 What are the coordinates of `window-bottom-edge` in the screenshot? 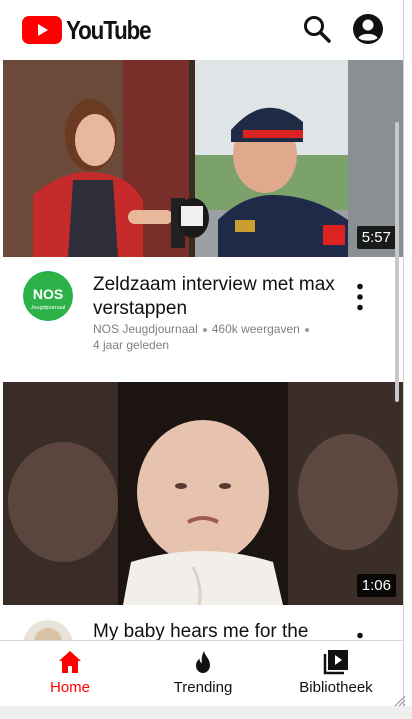 It's located at (206, 712).